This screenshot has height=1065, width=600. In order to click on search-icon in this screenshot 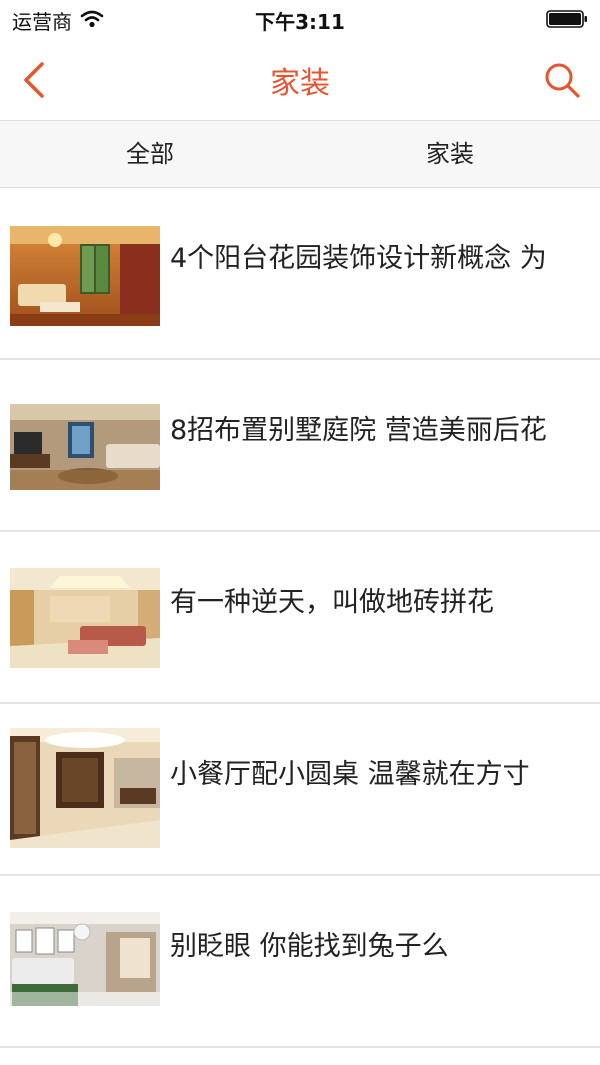, I will do `click(562, 83)`.